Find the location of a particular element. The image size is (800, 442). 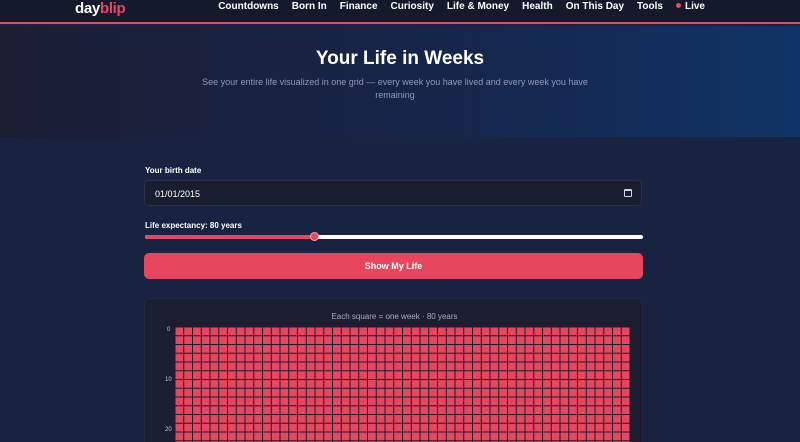

nav-item-born-in: Born In is located at coordinates (309, 6).